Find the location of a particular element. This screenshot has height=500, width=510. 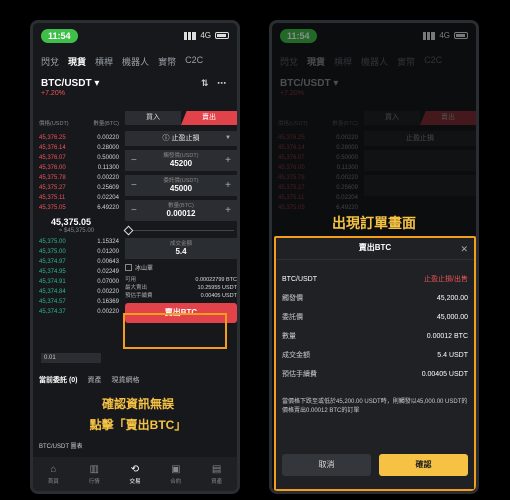

nav-futures-label: 合約 is located at coordinates (176, 481).